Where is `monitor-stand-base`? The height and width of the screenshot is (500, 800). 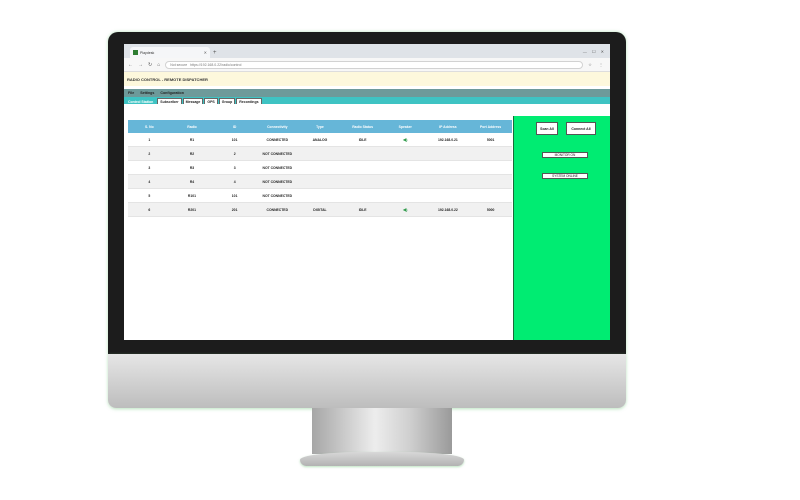
monitor-stand-base is located at coordinates (382, 459).